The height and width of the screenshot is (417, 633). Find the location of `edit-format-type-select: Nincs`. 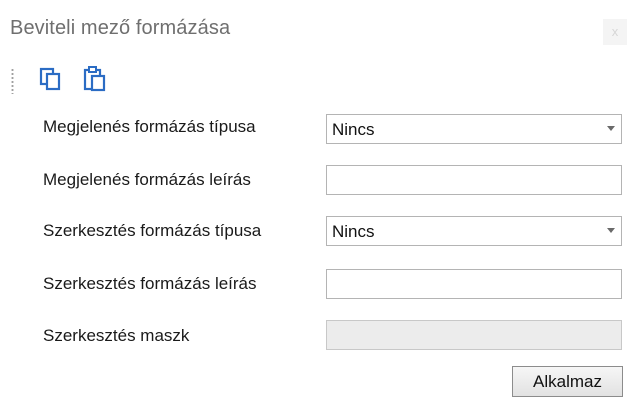

edit-format-type-select: Nincs is located at coordinates (474, 231).